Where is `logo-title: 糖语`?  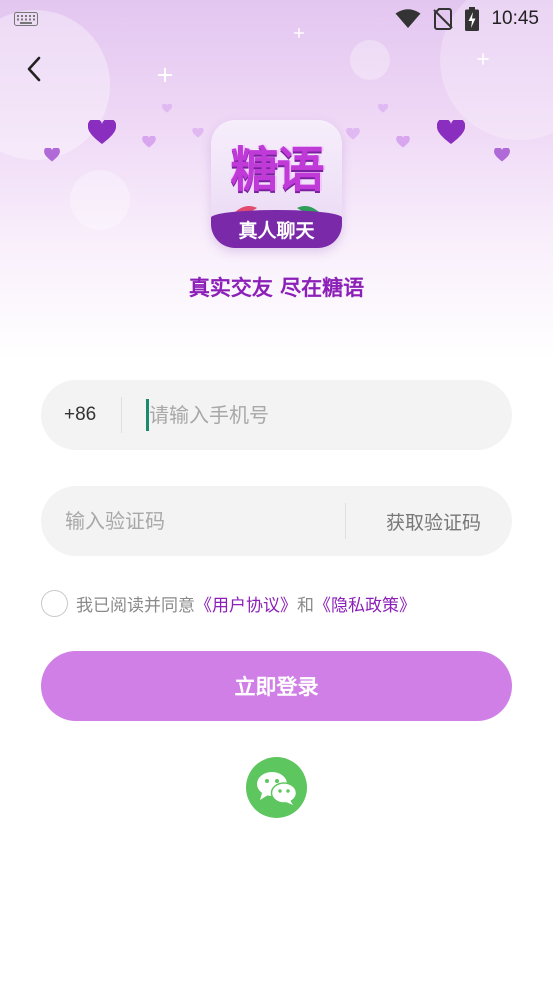
logo-title: 糖语 is located at coordinates (277, 170).